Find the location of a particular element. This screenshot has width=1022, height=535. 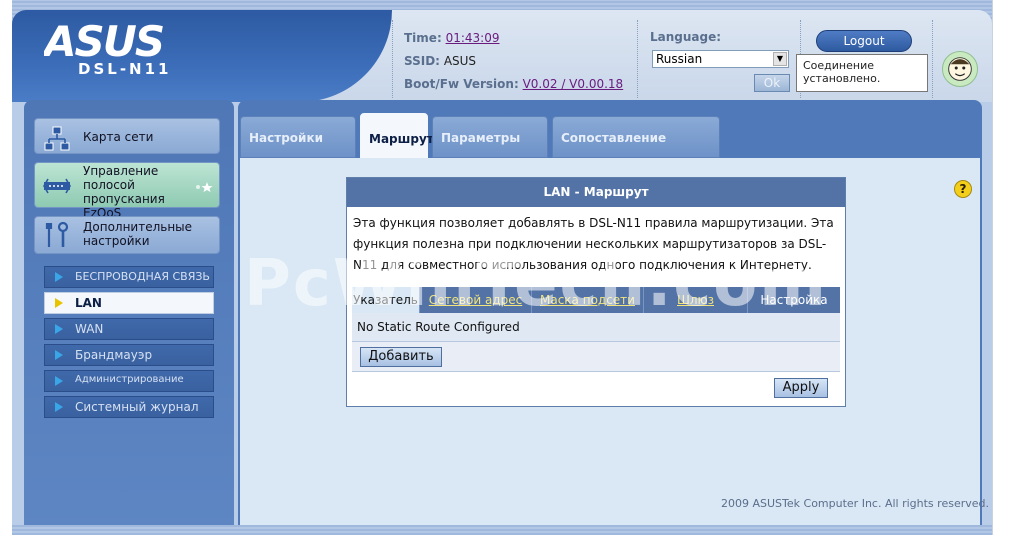

sidebar-subitem-label: Брандмауэр is located at coordinates (114, 355).